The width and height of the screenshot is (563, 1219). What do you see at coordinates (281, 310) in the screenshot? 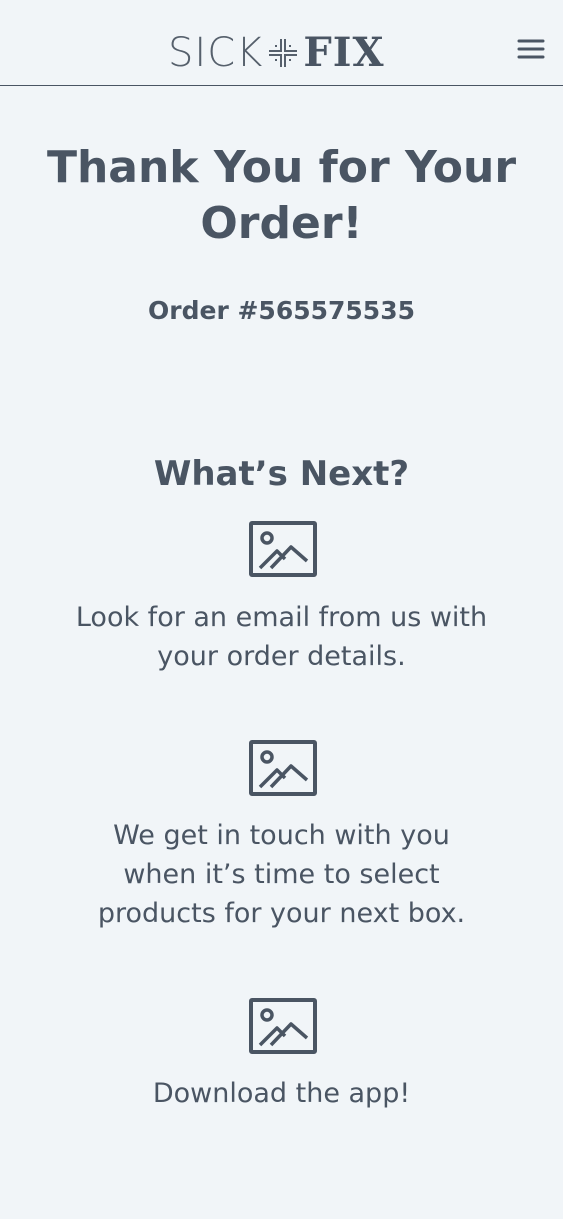
I see `order-number: Order #565575535` at bounding box center [281, 310].